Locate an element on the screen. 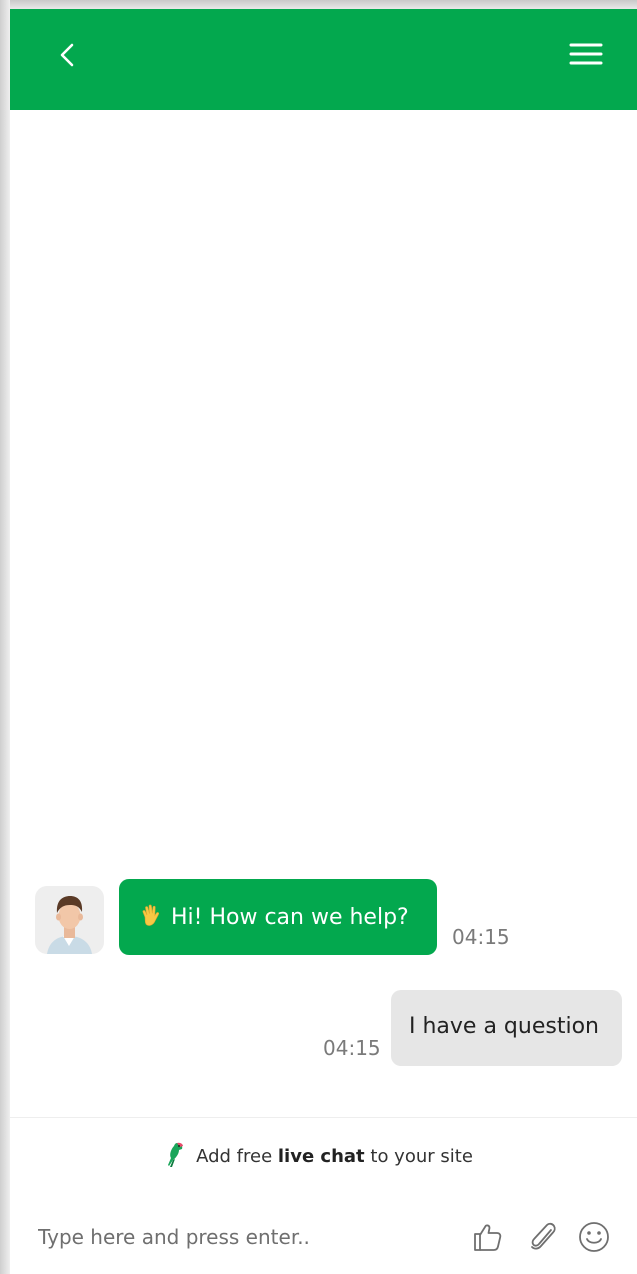 This screenshot has width=637, height=1274. agent-avatar-icon is located at coordinates (69, 925).